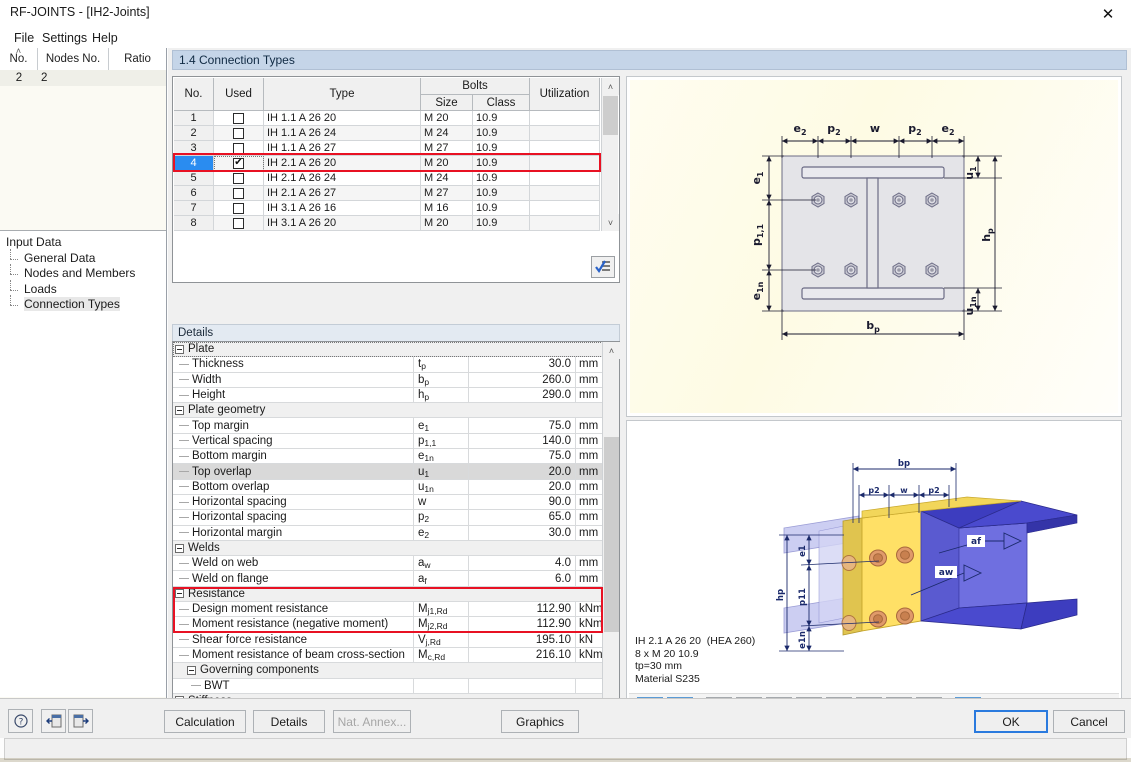  Describe the element at coordinates (610, 154) in the screenshot. I see `connection-table-scrollbar: ˄ ˅` at that location.